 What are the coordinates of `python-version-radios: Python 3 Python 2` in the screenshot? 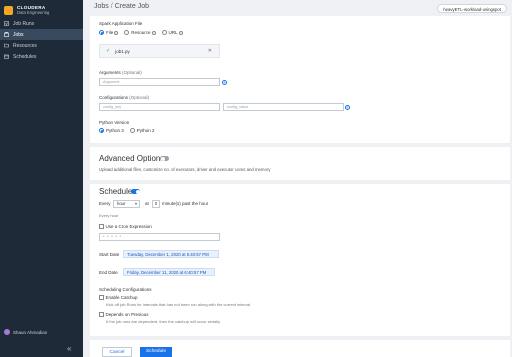 It's located at (130, 130).